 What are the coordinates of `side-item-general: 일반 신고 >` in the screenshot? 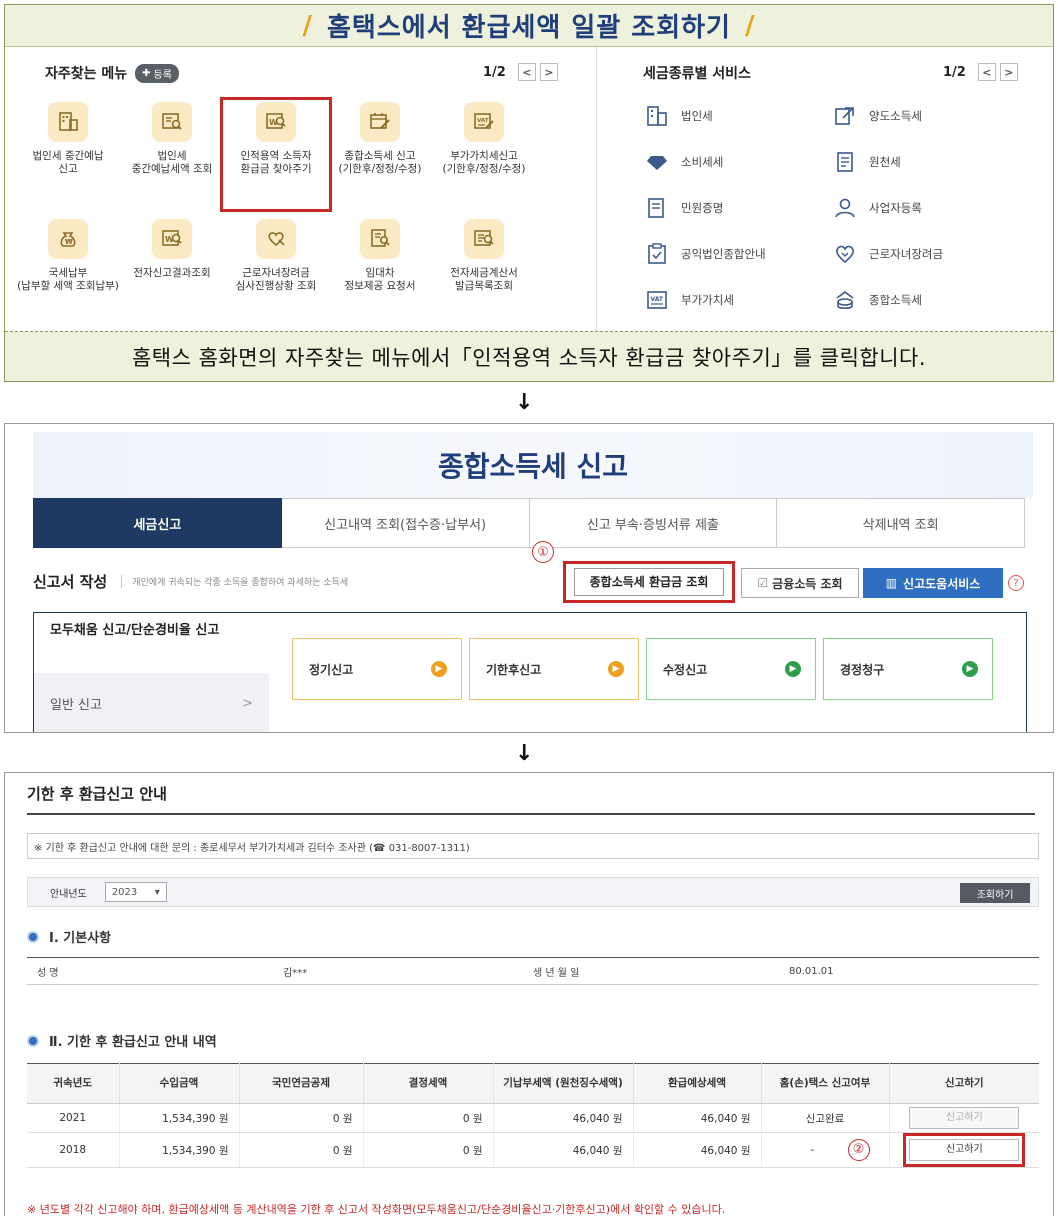 It's located at (151, 702).